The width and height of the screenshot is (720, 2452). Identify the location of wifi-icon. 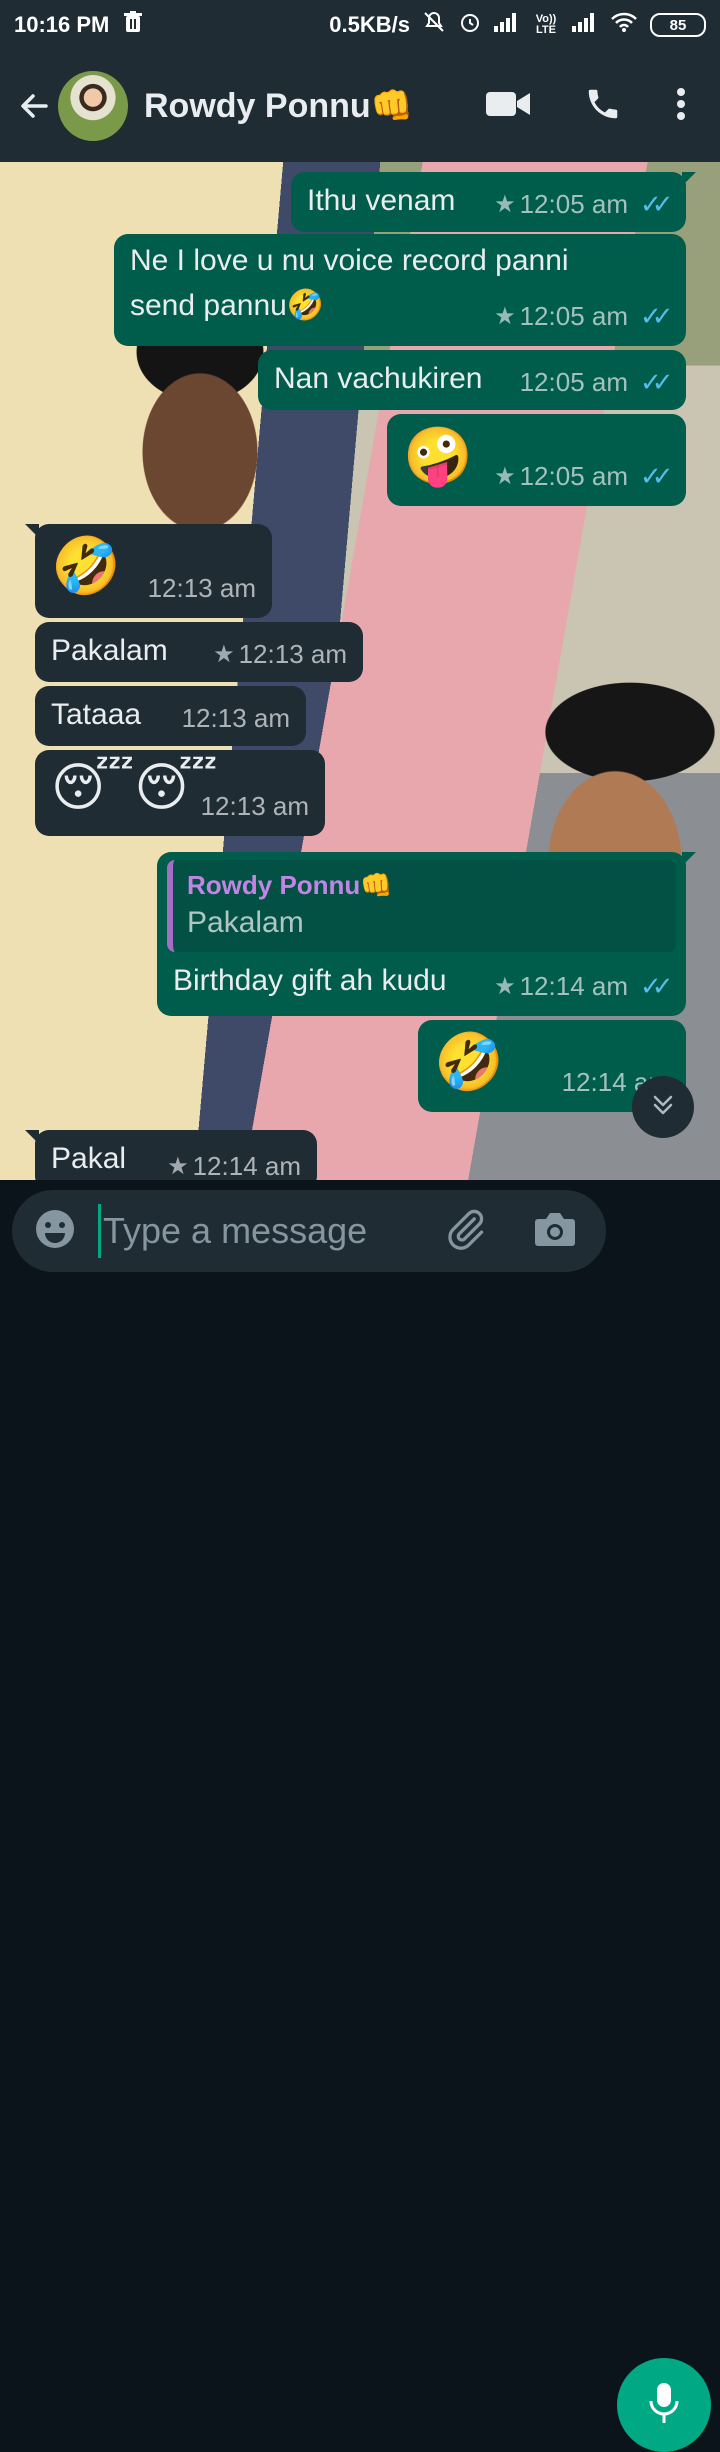
(624, 25).